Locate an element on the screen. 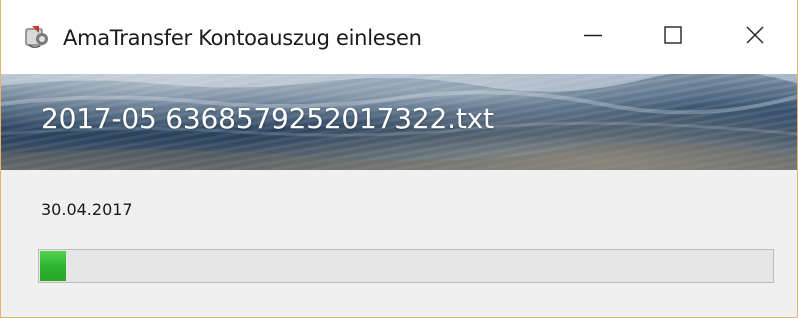  minimize-button is located at coordinates (593, 37).